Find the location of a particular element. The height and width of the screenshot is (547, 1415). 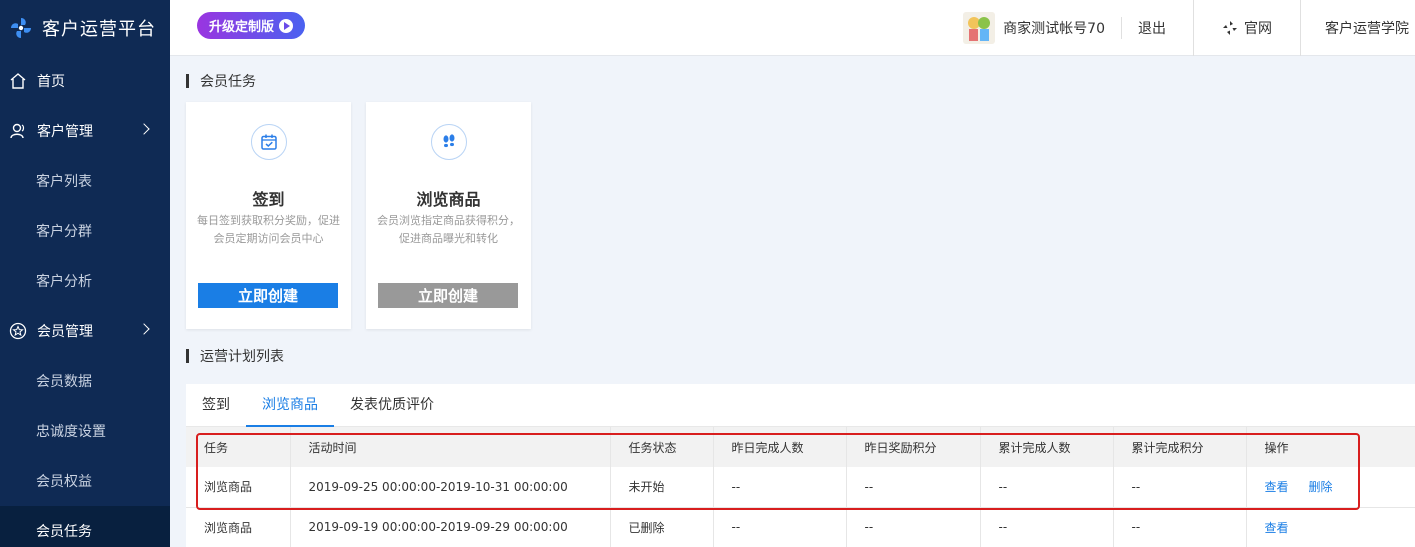

header-right: 商家测试帐号70 退出 官网 客户运营学院 is located at coordinates (1189, 28).